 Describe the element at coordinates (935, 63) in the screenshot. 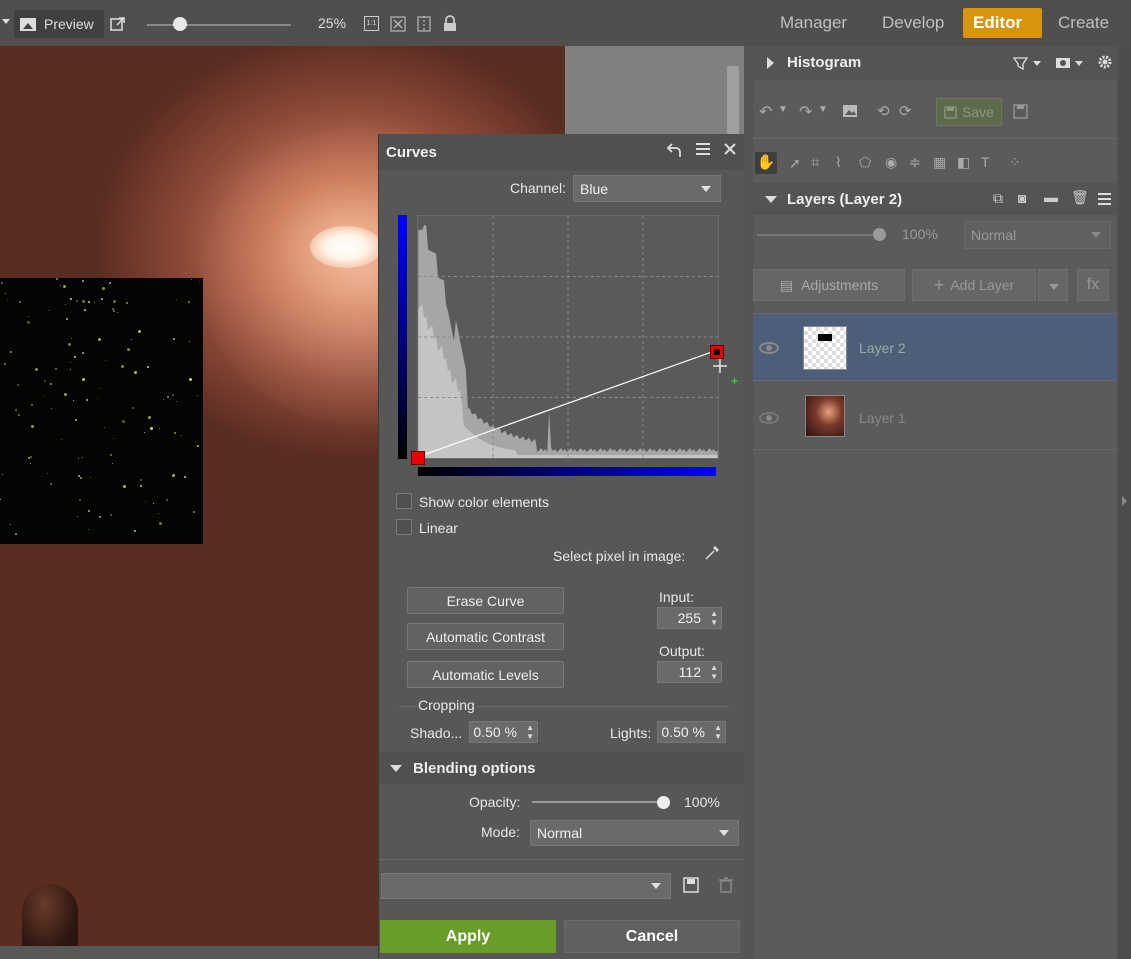

I see `histogram-header: Histogram` at that location.